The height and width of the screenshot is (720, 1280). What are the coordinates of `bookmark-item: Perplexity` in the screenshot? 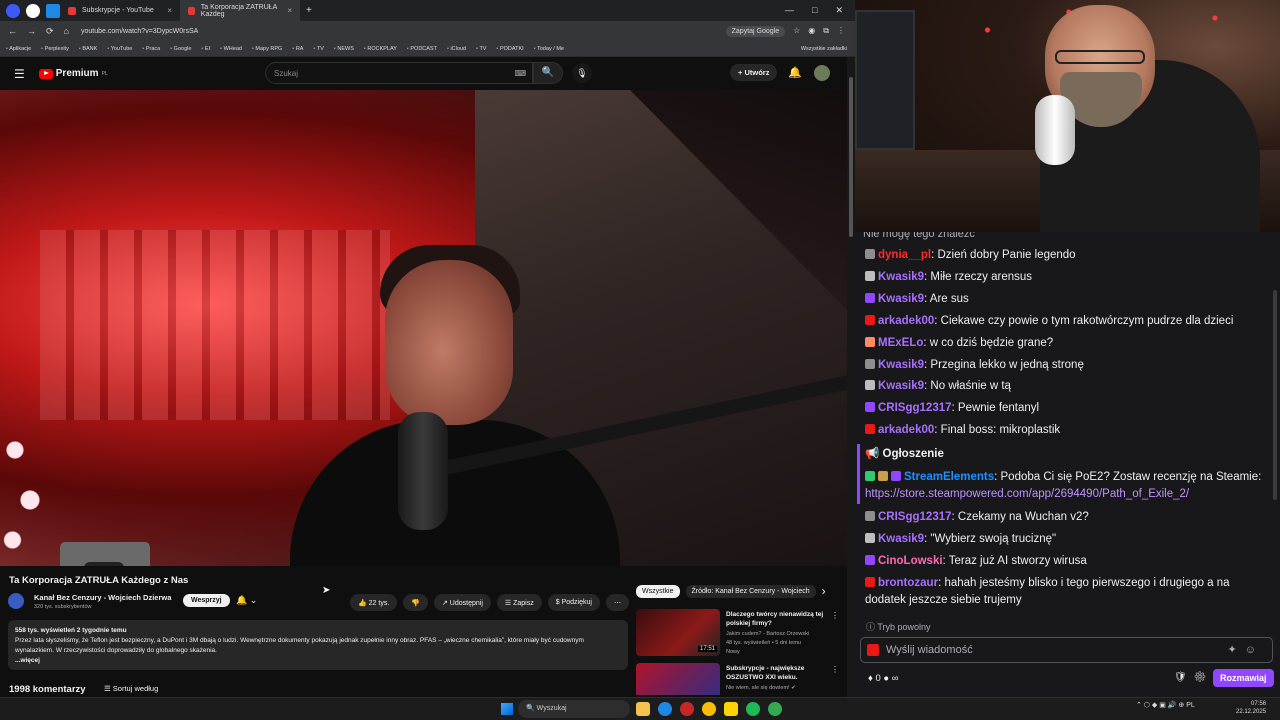 It's located at (55, 49).